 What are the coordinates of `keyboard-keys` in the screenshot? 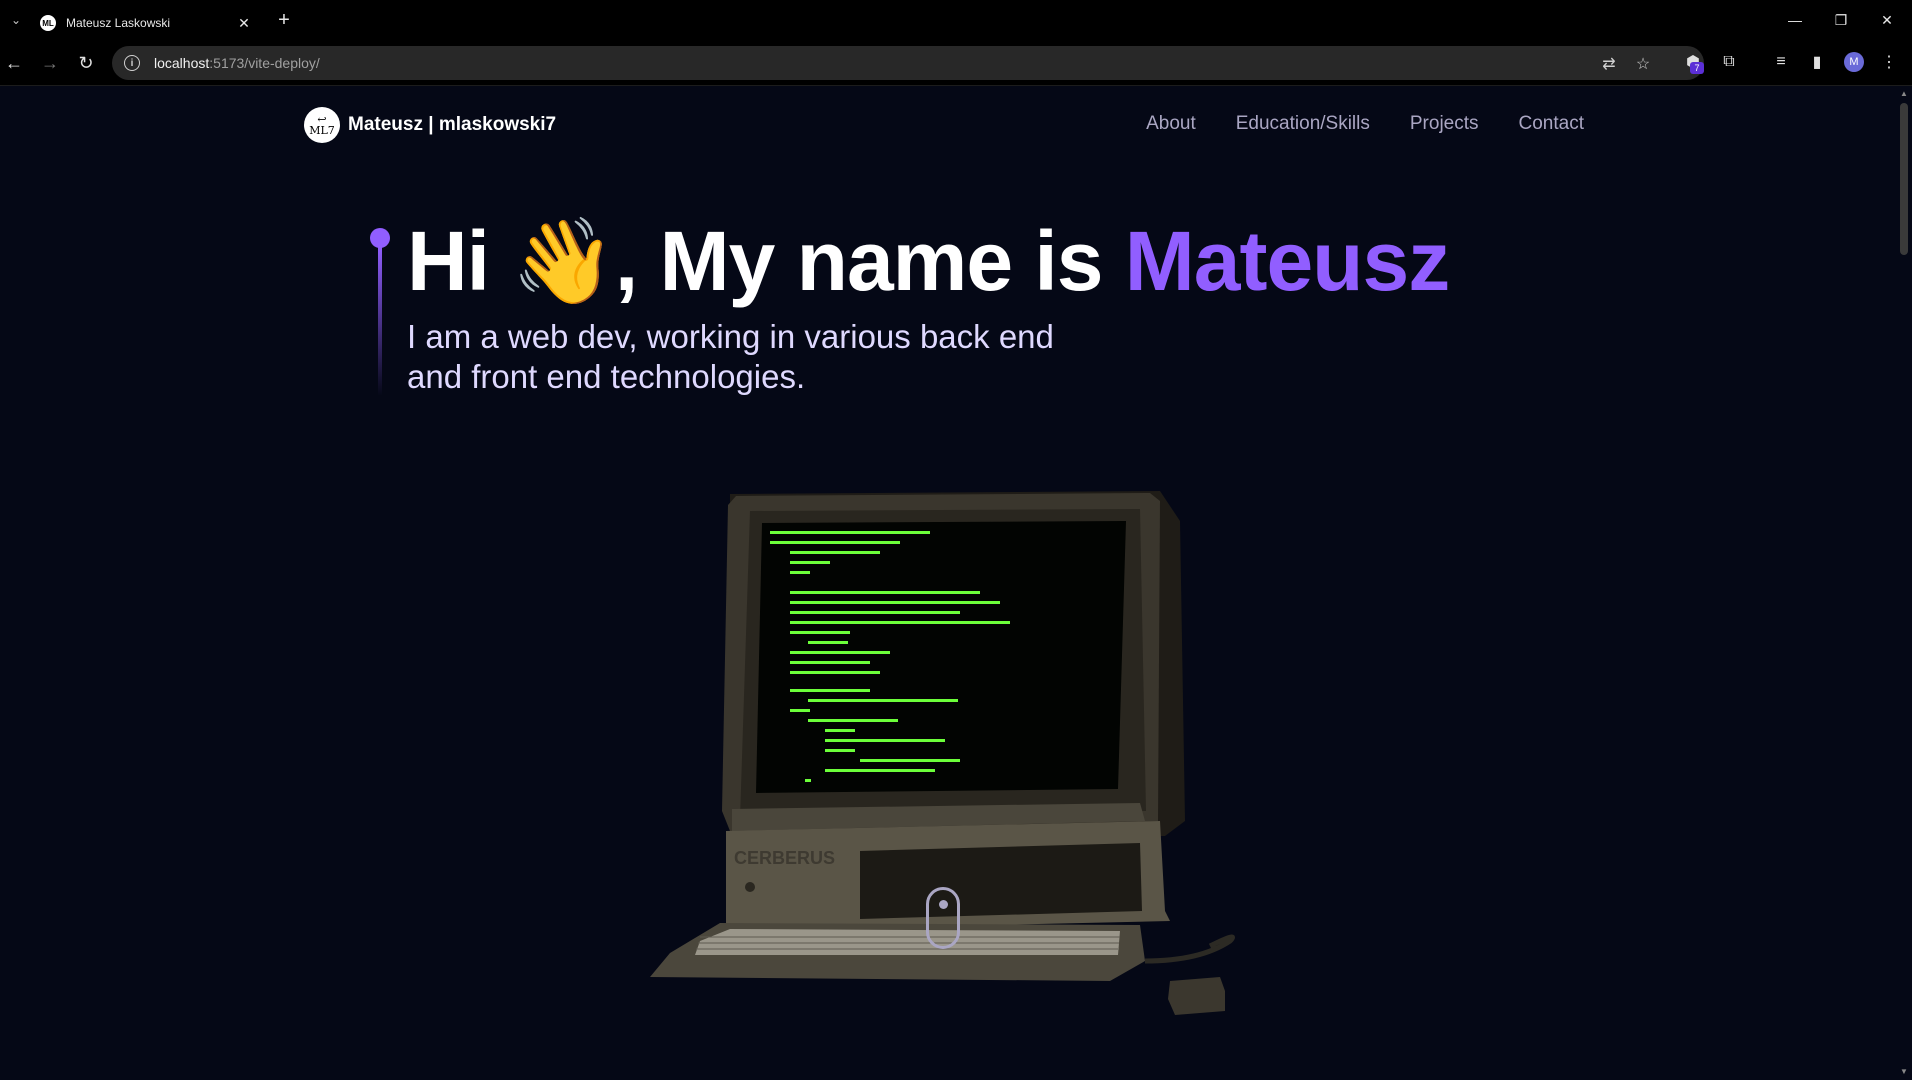 It's located at (907, 942).